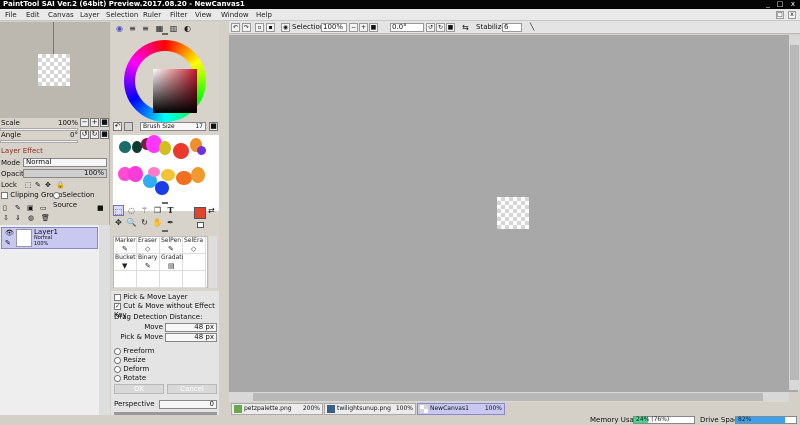 The image size is (800, 425). What do you see at coordinates (131, 222) in the screenshot?
I see `zoom-tool-icon: 🔍` at bounding box center [131, 222].